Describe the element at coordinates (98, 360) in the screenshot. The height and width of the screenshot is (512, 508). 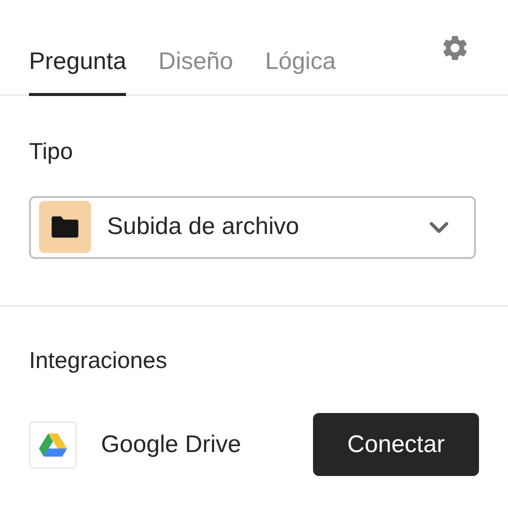
I see `section-title: Integraciones` at that location.